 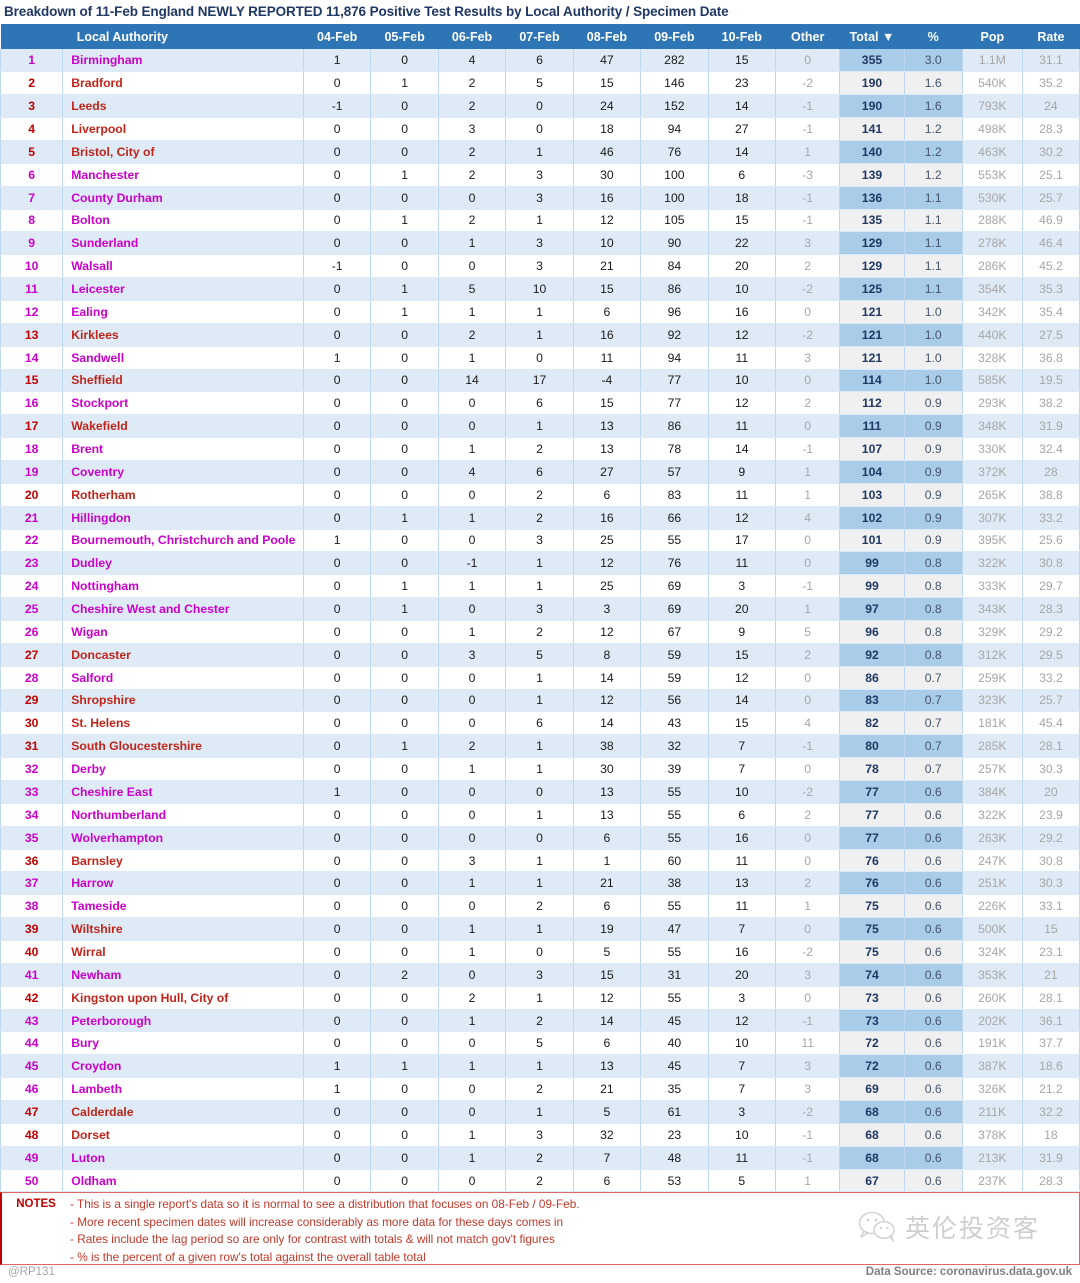 I want to click on table-row: 12 Ealing 0 1 1 1 6 96 16 0 121 1.0 342K 35.4, so click(x=540, y=312).